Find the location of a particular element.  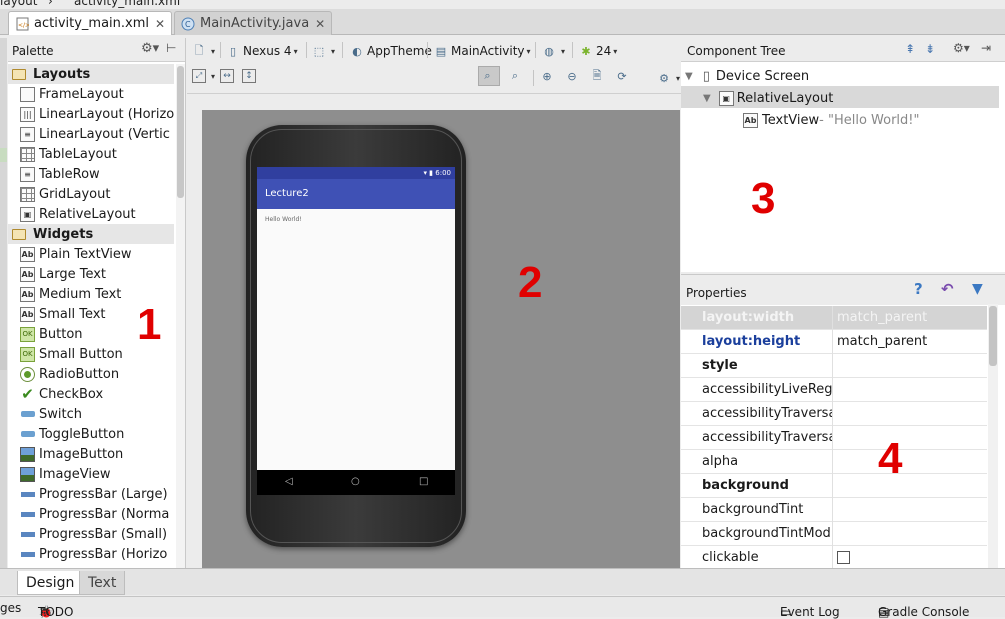

clickable-checkbox is located at coordinates (843, 557).